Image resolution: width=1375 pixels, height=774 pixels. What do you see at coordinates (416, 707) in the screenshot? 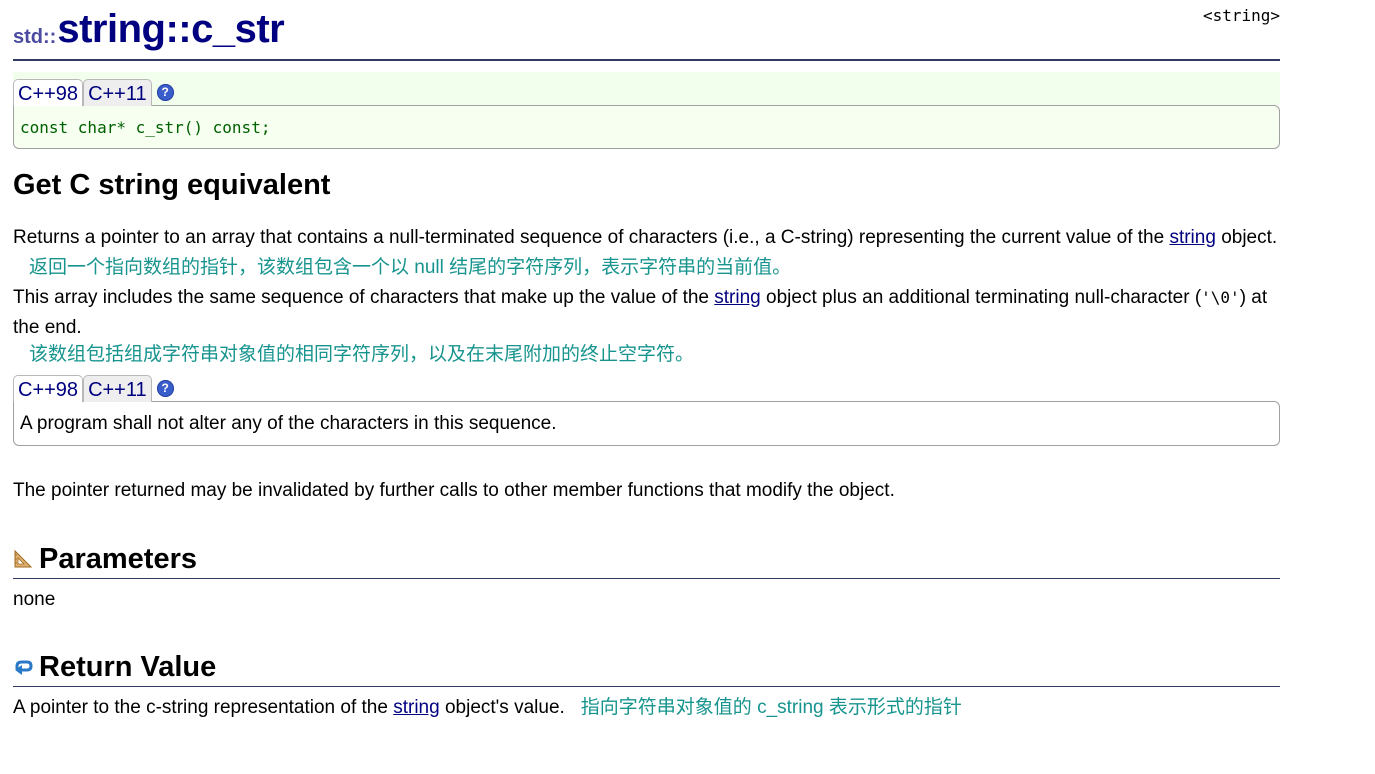
I see `string-link-3: string` at bounding box center [416, 707].